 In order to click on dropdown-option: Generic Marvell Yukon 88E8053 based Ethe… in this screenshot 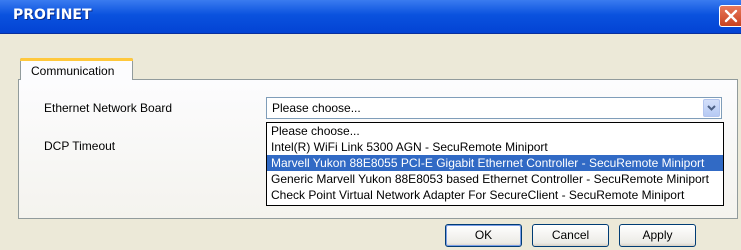, I will do `click(495, 179)`.